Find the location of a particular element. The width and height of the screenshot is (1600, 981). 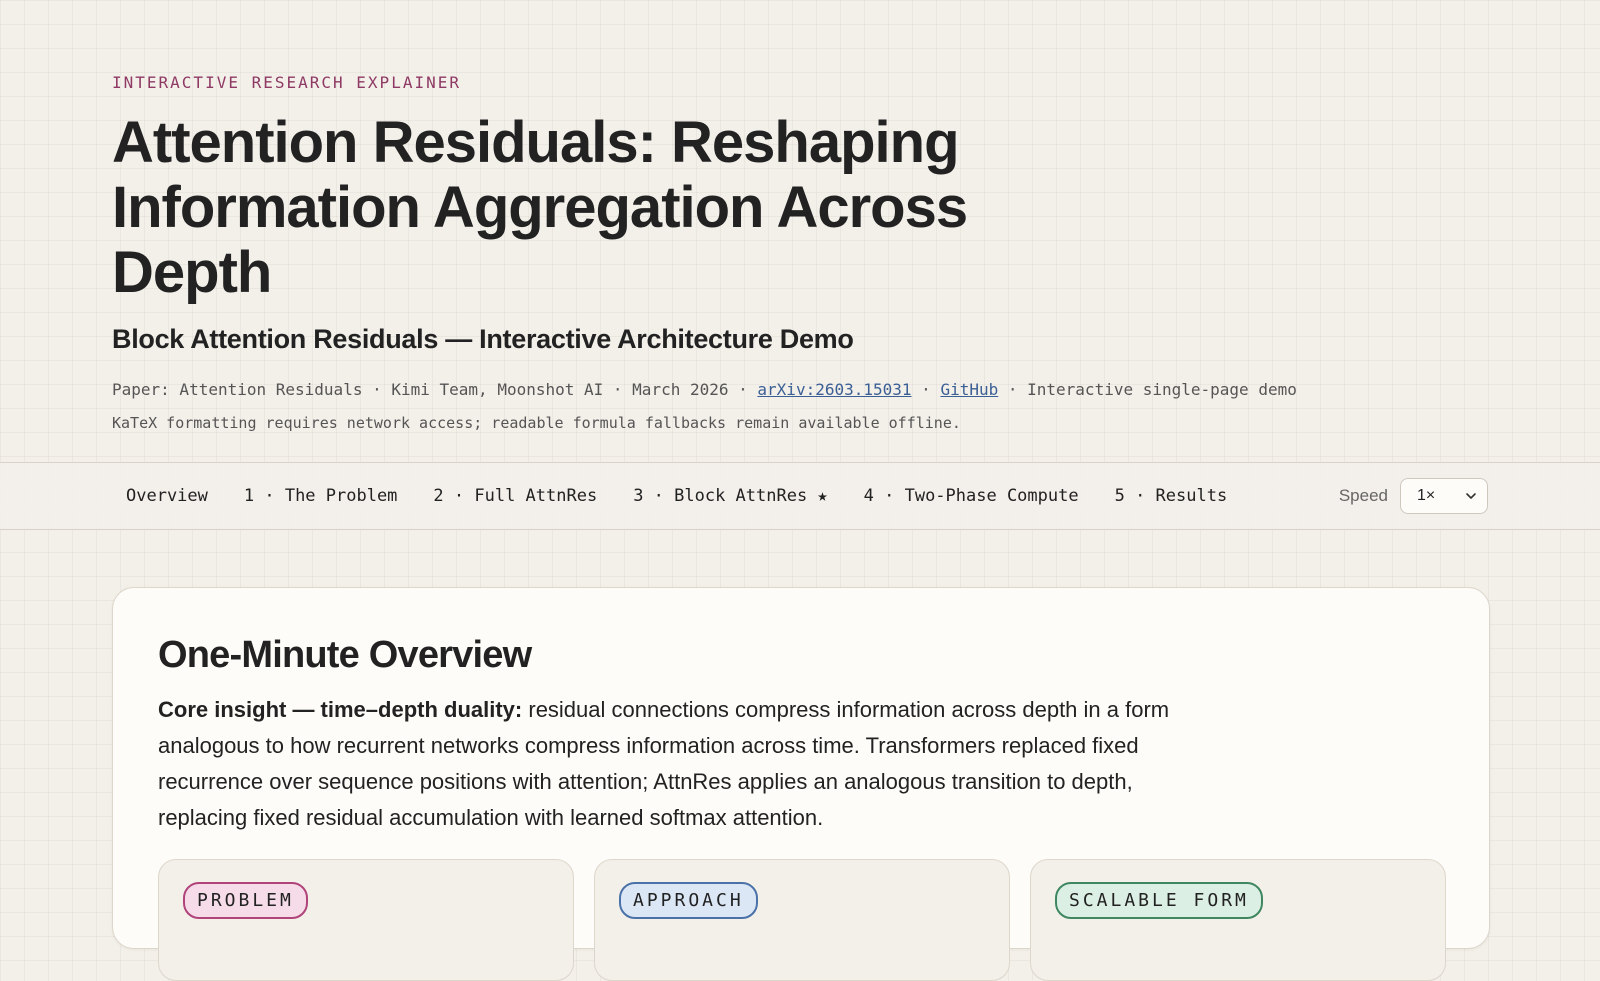

tab-full-attnres: 2 · Full AttnRes is located at coordinates (515, 496).